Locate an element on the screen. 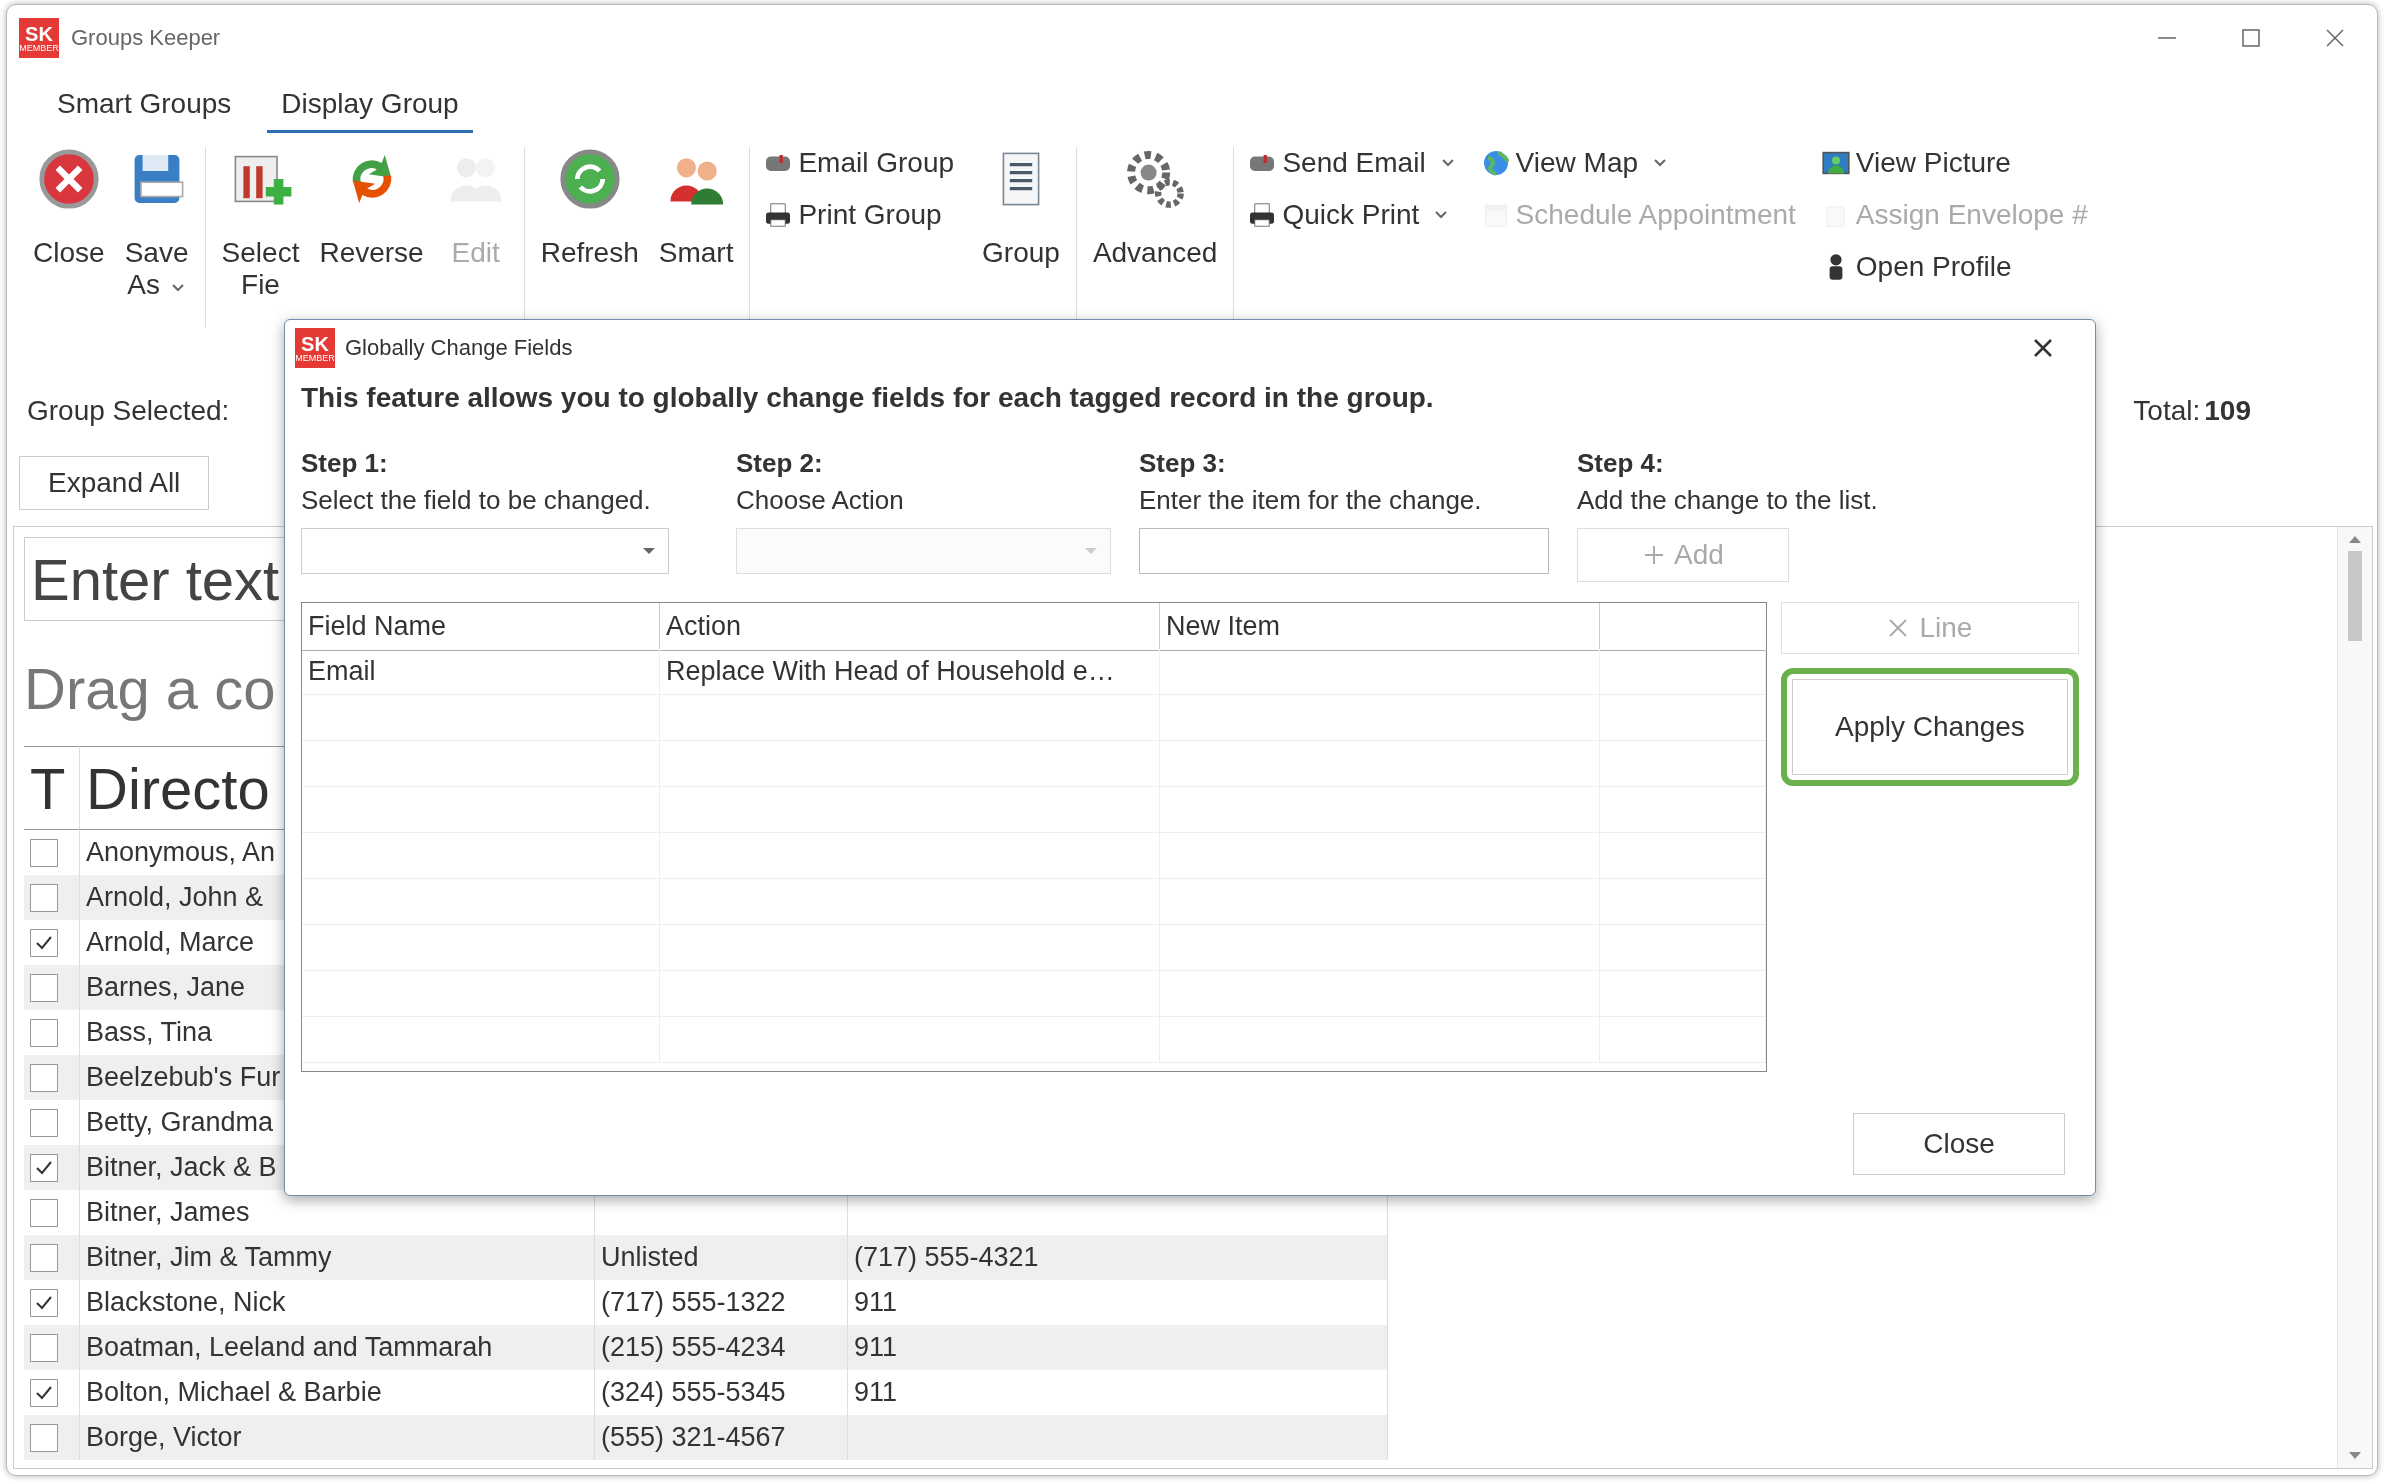 The image size is (2384, 1484). total-count: 109 is located at coordinates (2227, 411).